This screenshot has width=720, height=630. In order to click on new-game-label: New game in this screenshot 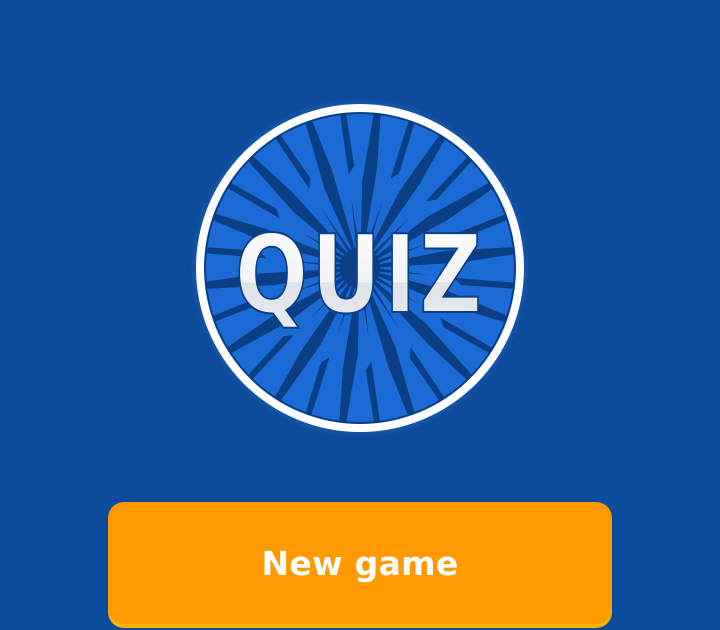, I will do `click(360, 563)`.